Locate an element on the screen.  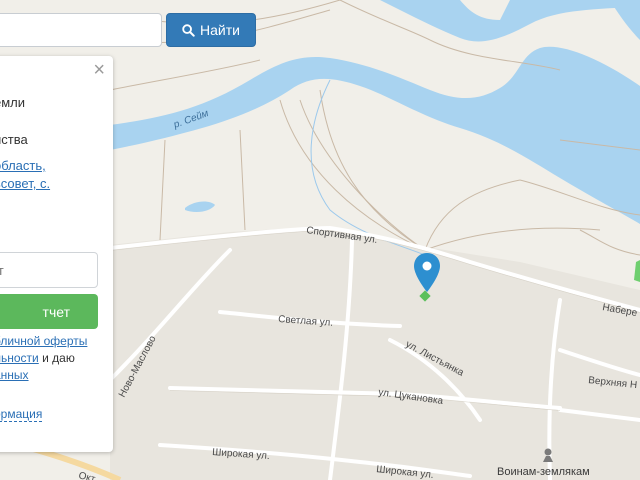
consent-link: льности is located at coordinates (19, 358).